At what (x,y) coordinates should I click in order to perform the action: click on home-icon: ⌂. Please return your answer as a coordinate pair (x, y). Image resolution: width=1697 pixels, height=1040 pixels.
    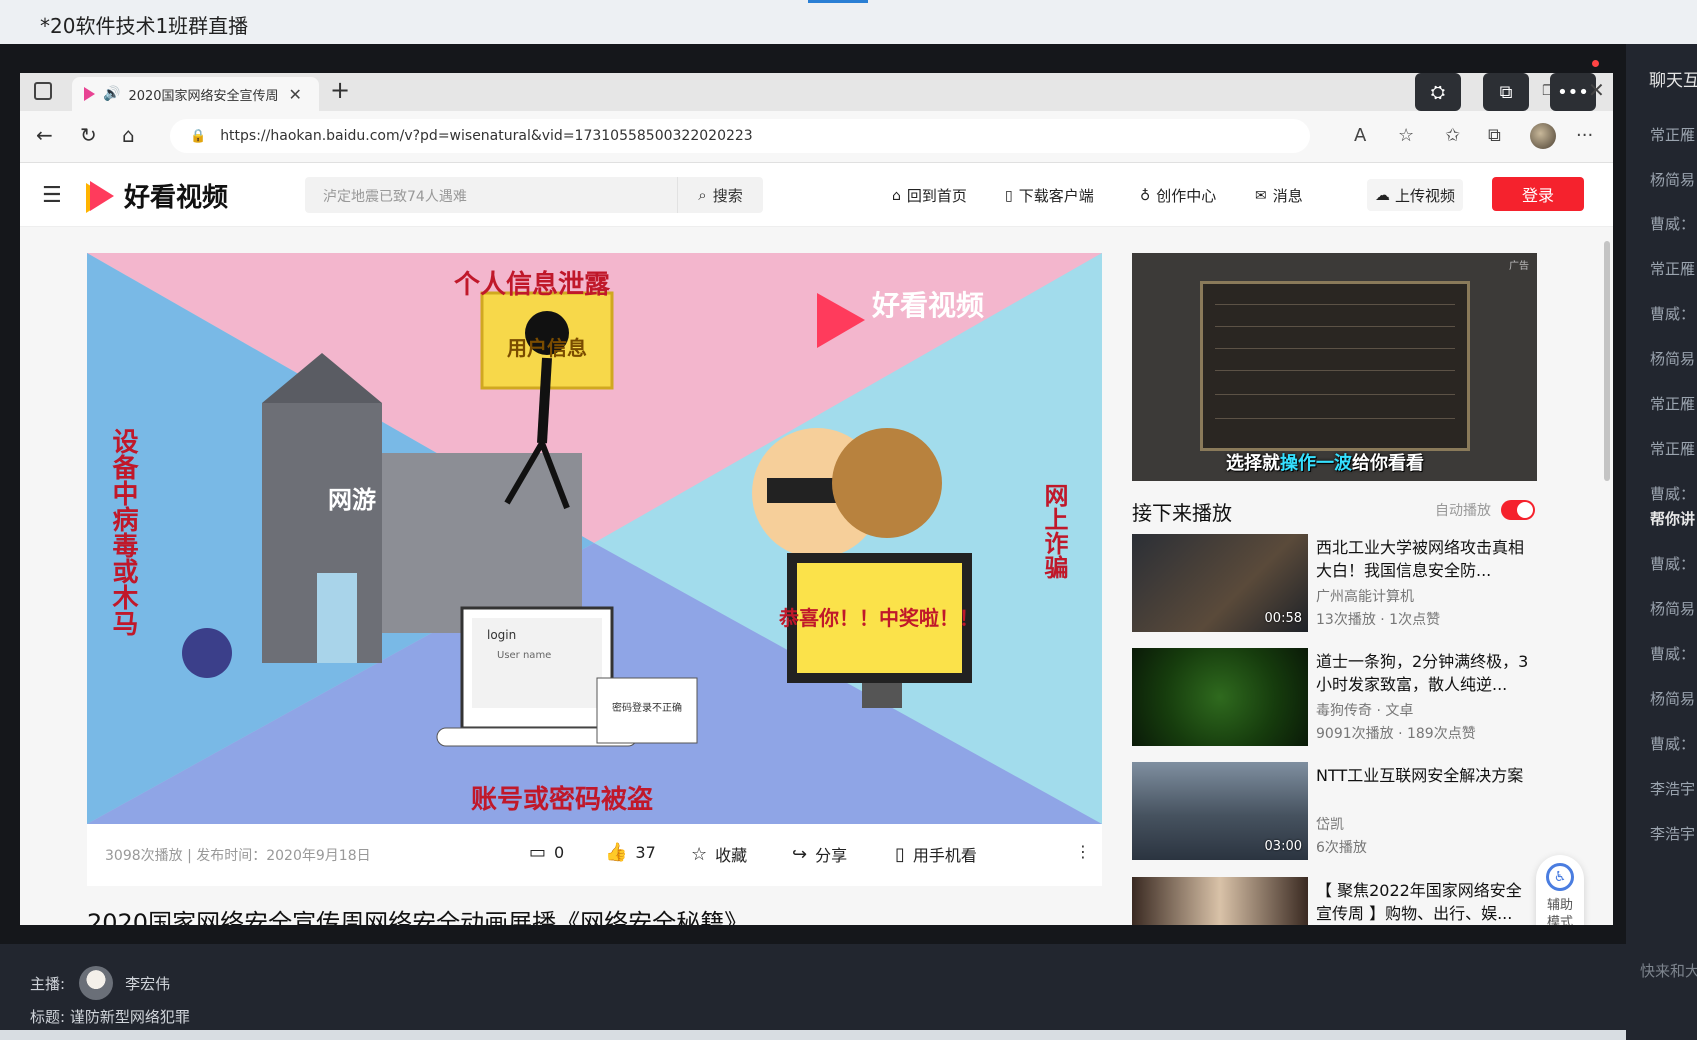
    Looking at the image, I should click on (128, 135).